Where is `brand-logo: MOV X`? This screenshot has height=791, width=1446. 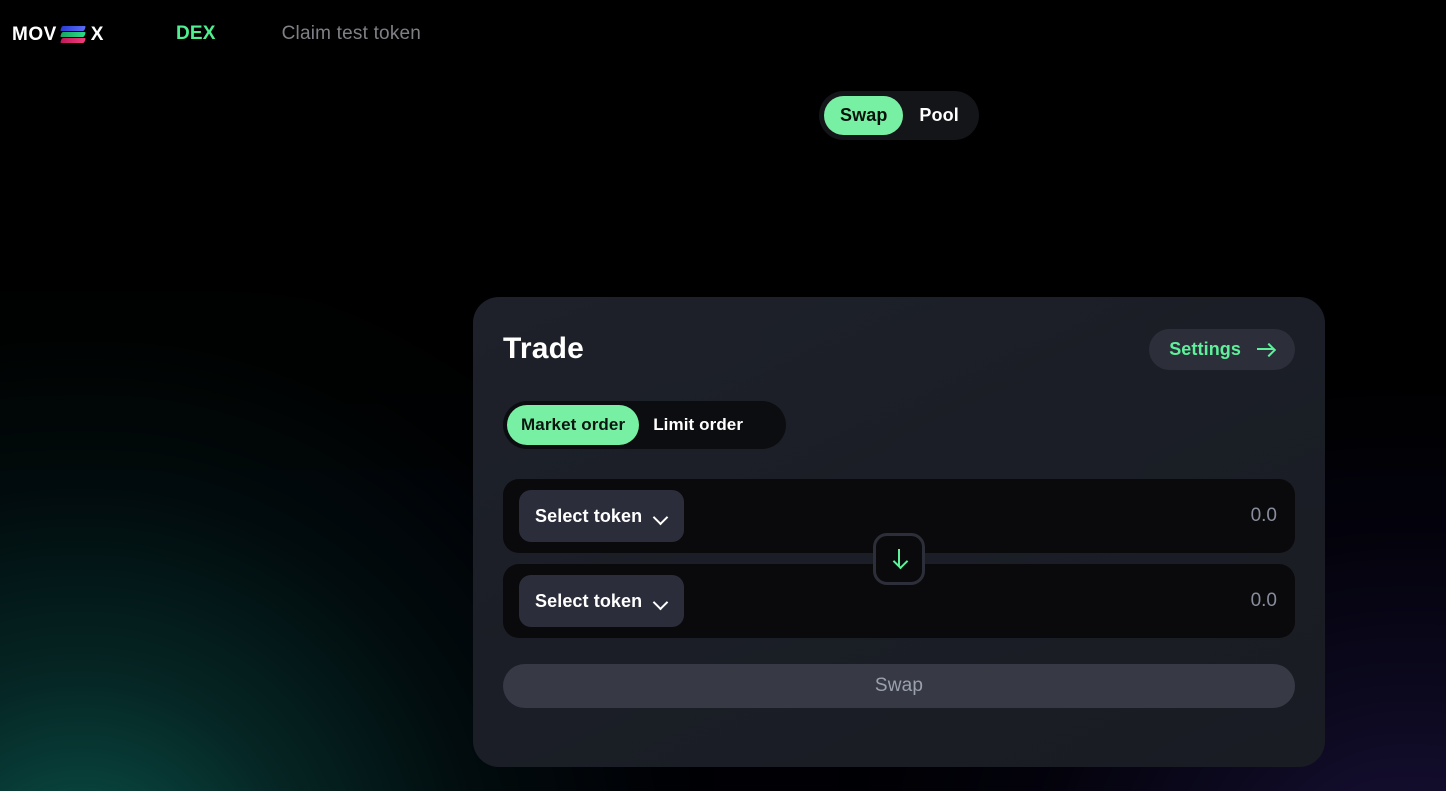 brand-logo: MOV X is located at coordinates (58, 34).